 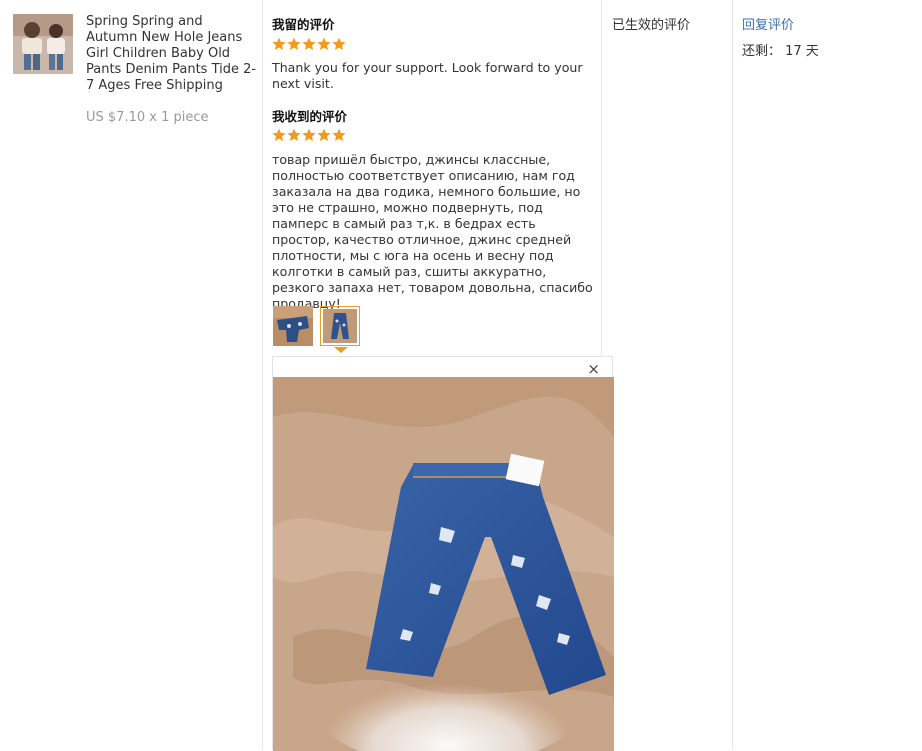 I want to click on my-review-stars, so click(x=309, y=44).